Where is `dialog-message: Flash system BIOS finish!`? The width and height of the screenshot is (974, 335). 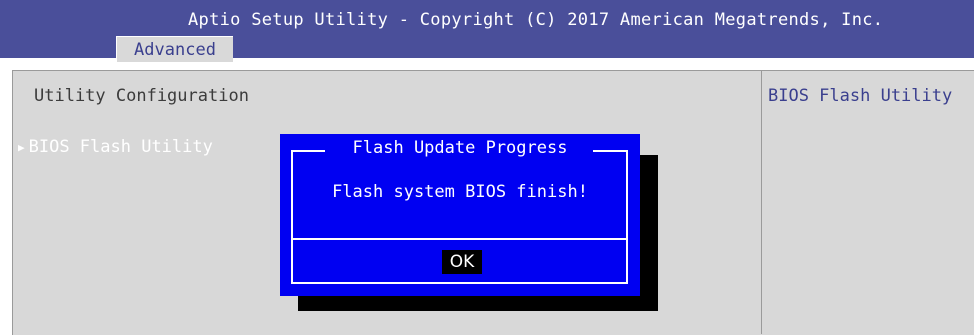 dialog-message: Flash system BIOS finish! is located at coordinates (460, 192).